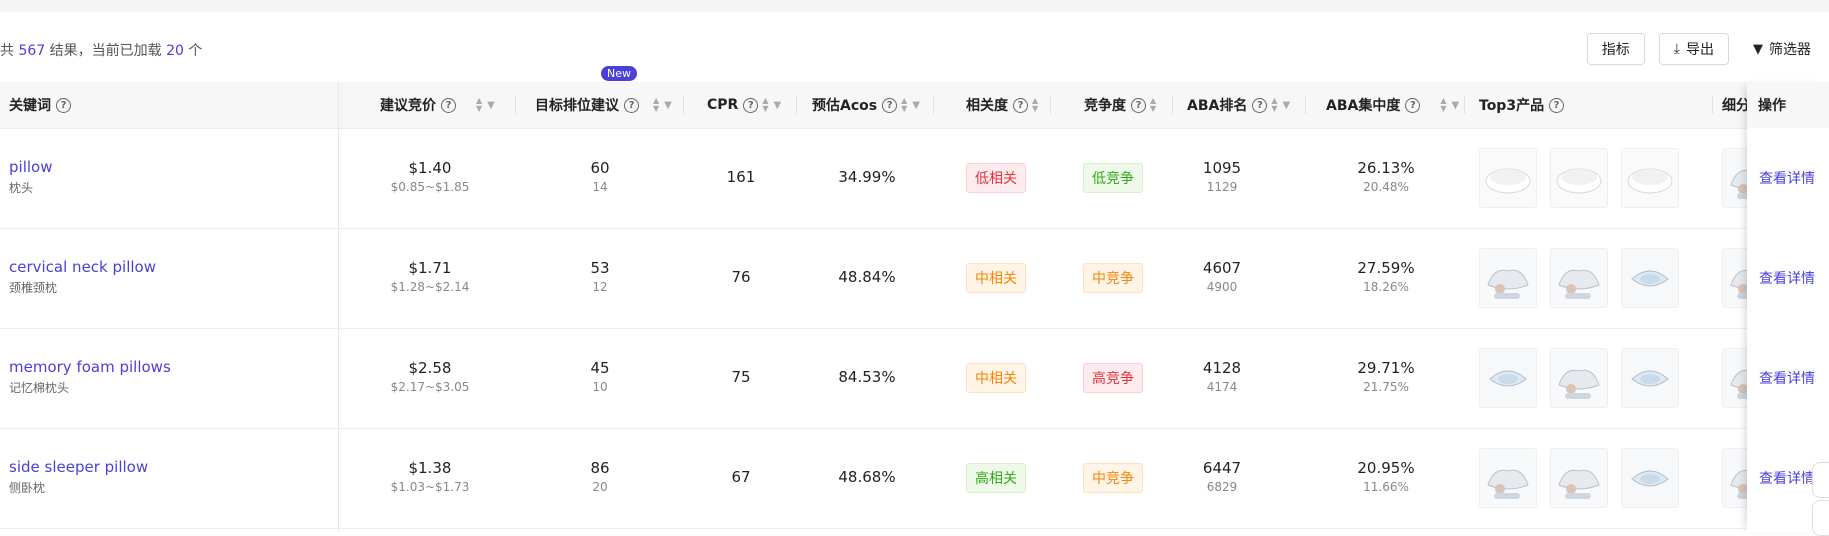 This screenshot has height=536, width=1829. I want to click on keyword-link: memory foam pillows, so click(90, 367).